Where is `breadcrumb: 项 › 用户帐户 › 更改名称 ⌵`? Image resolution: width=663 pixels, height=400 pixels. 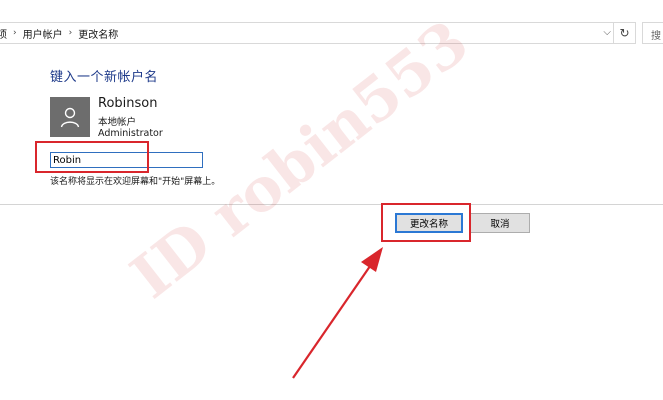
breadcrumb: 项 › 用户帐户 › 更改名称 ⌵ is located at coordinates (307, 33).